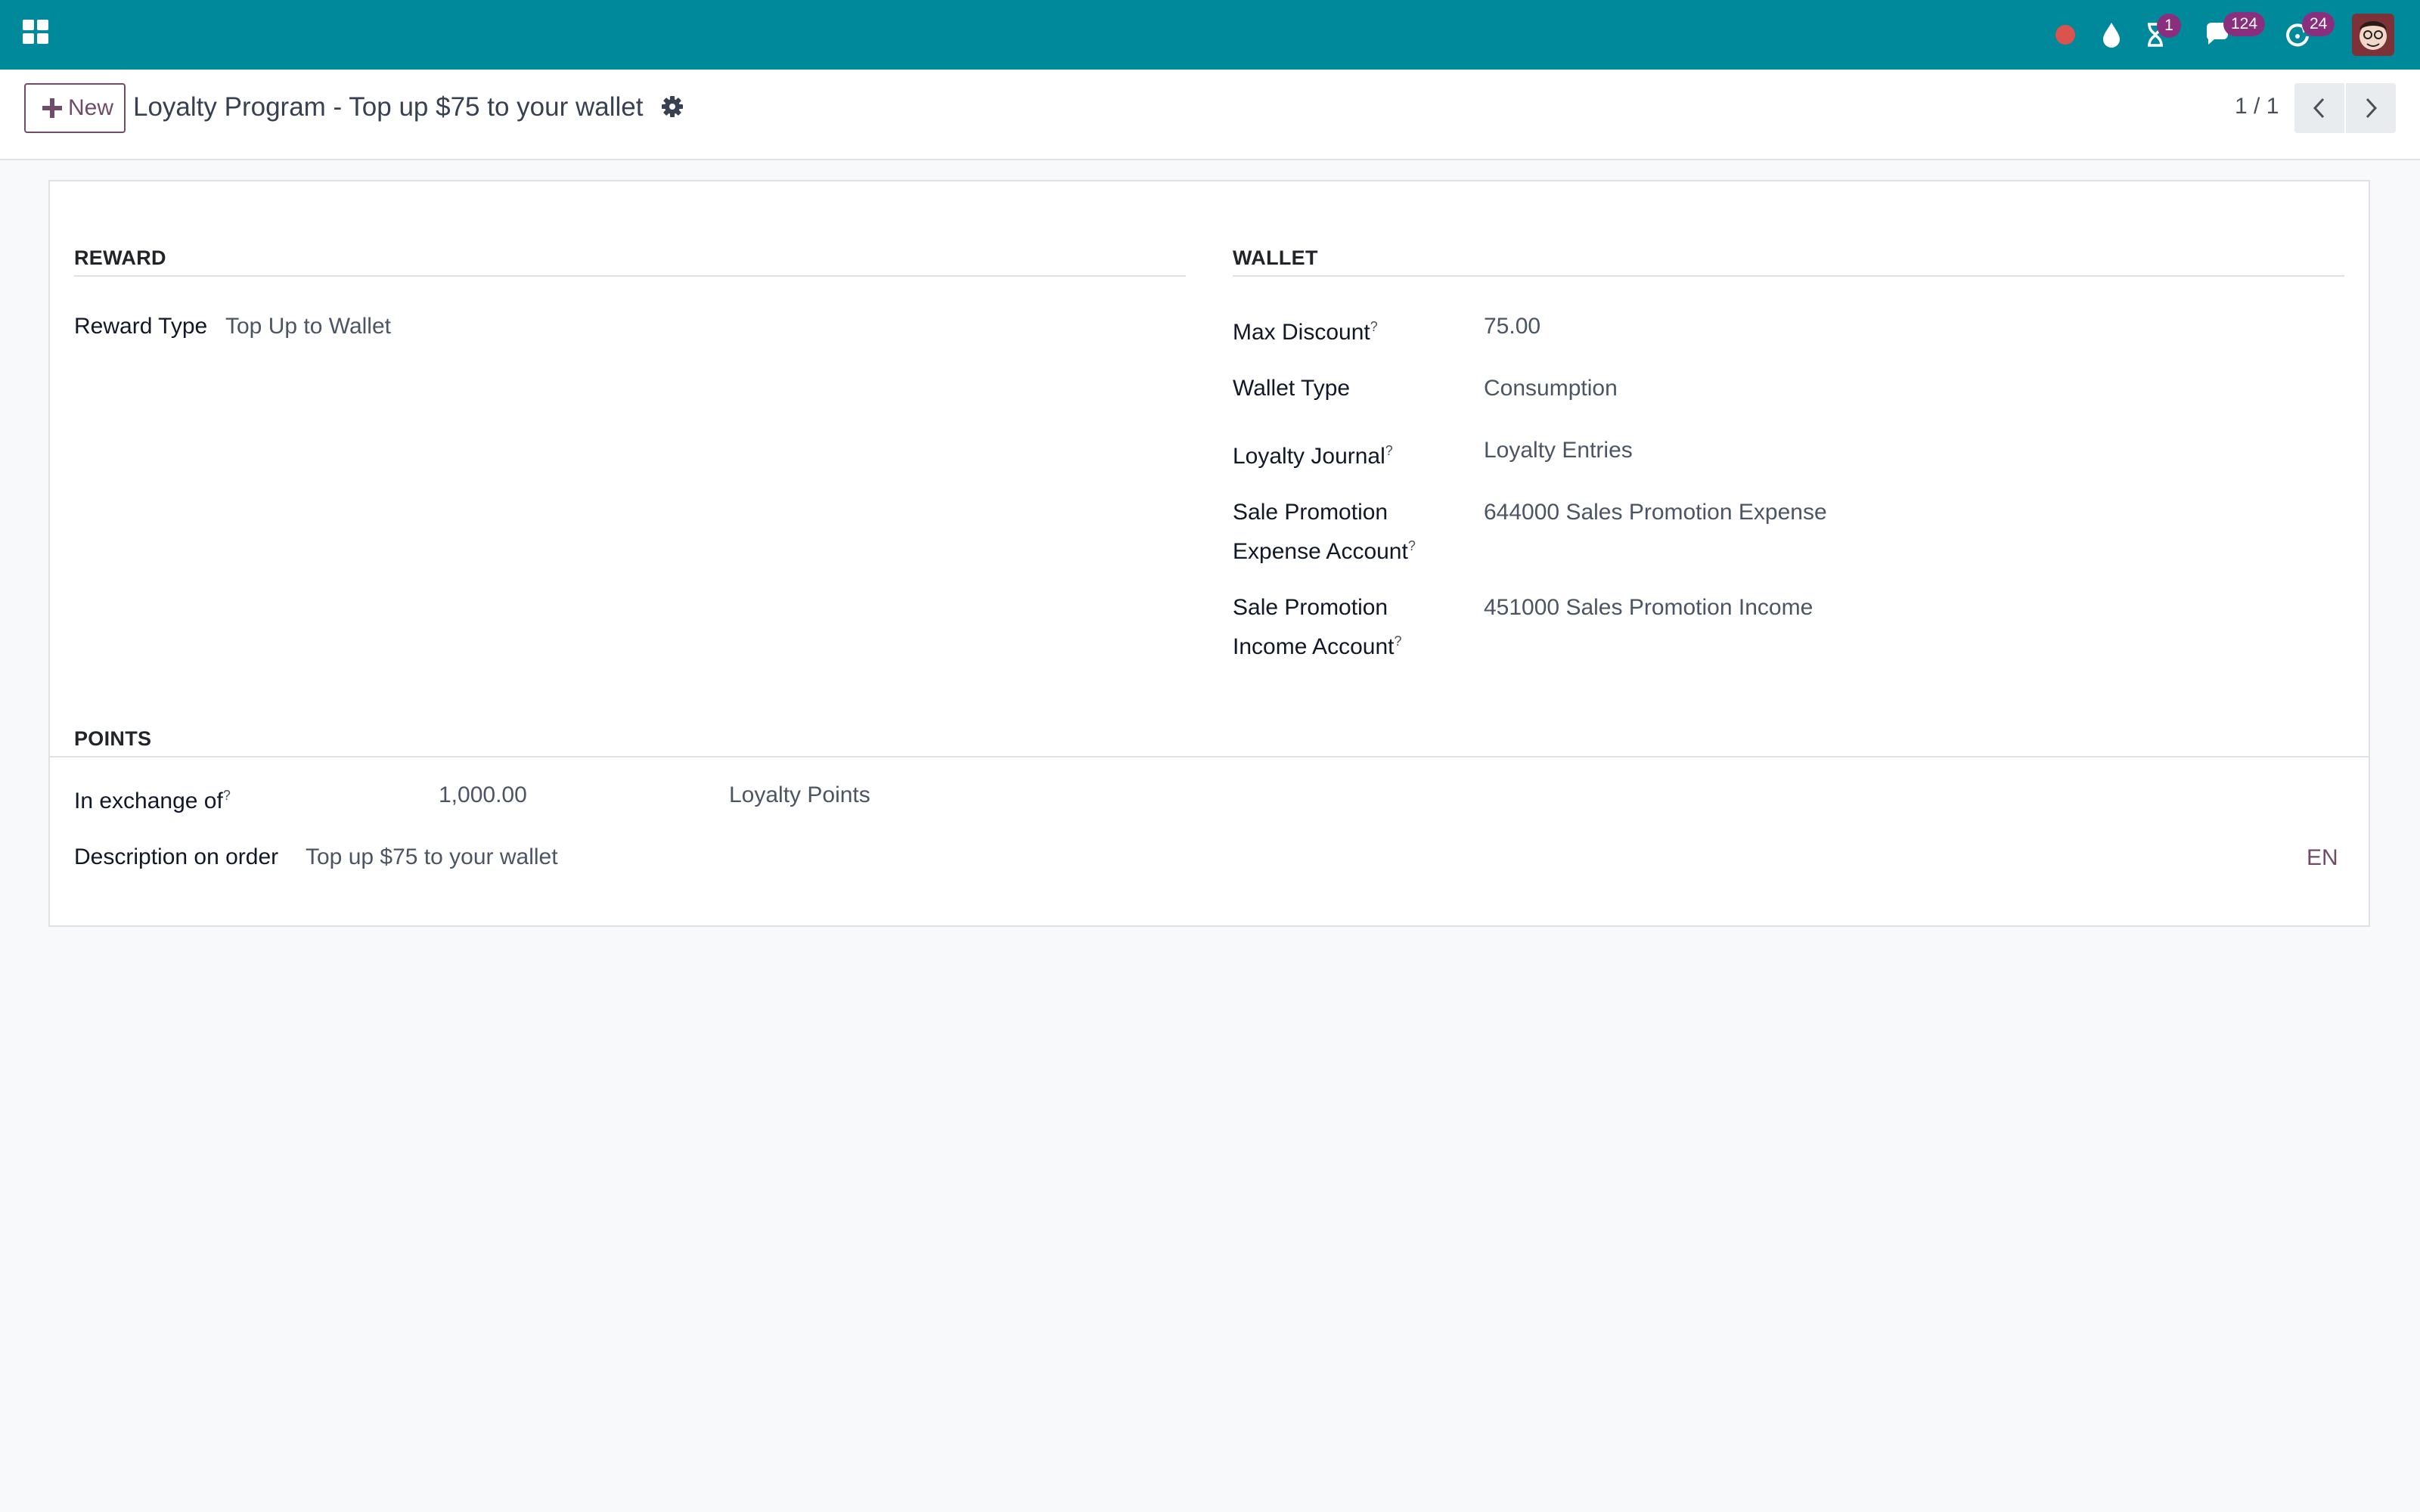  What do you see at coordinates (1648, 607) in the screenshot?
I see `income-account-field: 451000 Sales Promotion Income` at bounding box center [1648, 607].